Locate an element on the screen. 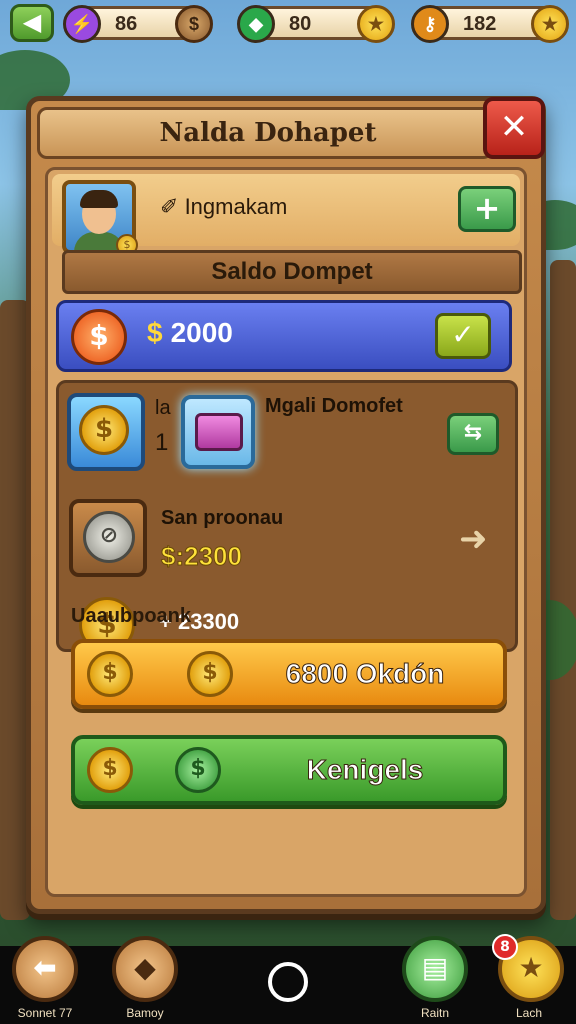  emerald-icon: ◆ is located at coordinates (256, 24).